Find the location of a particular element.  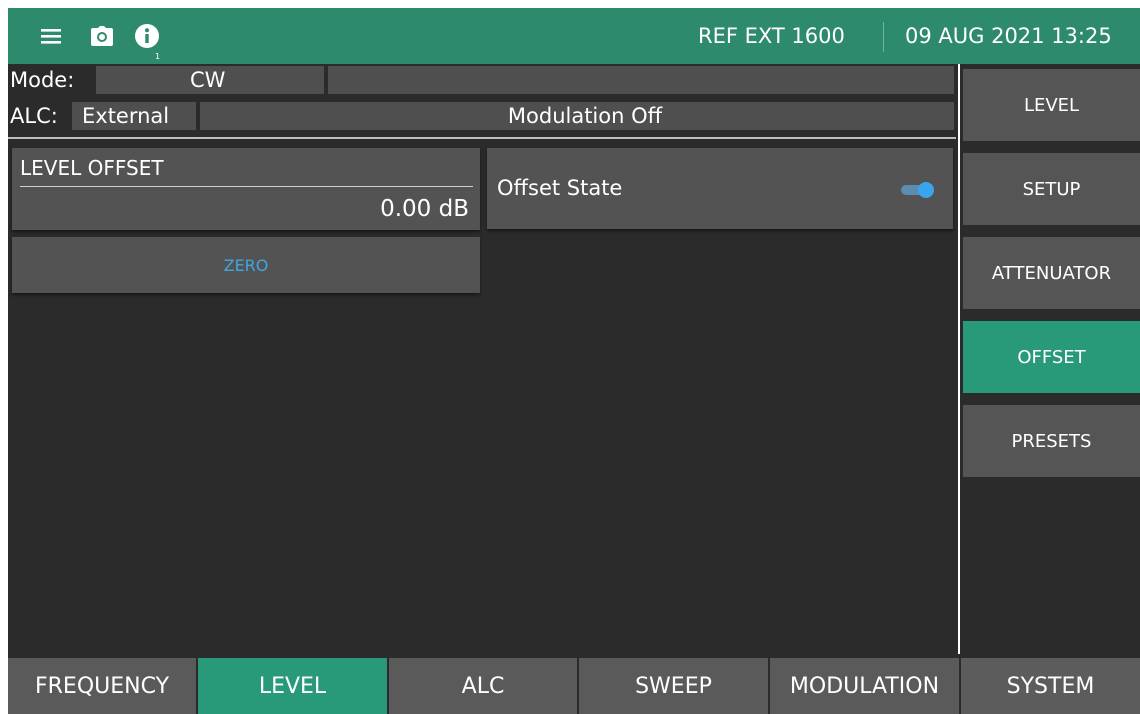

zero-button-label: ZERO is located at coordinates (246, 265).